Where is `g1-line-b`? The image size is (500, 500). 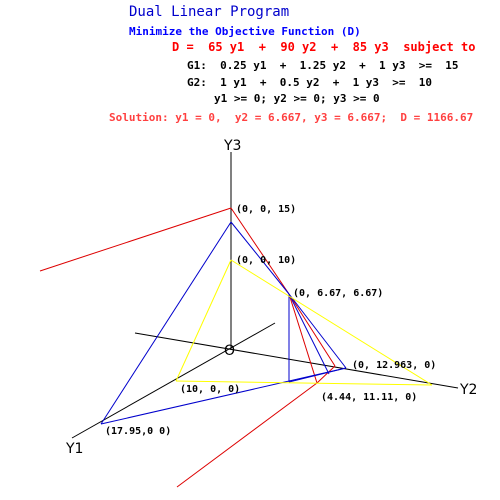
g1-line-b is located at coordinates (317, 331).